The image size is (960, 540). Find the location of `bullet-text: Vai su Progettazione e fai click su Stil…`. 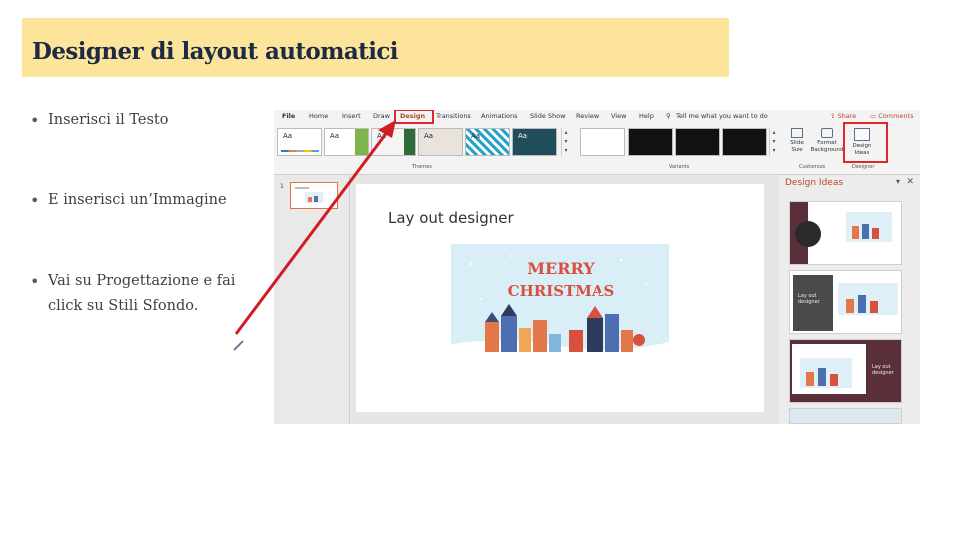

bullet-text: Vai su Progettazione e fai click su Stil… is located at coordinates (142, 293).